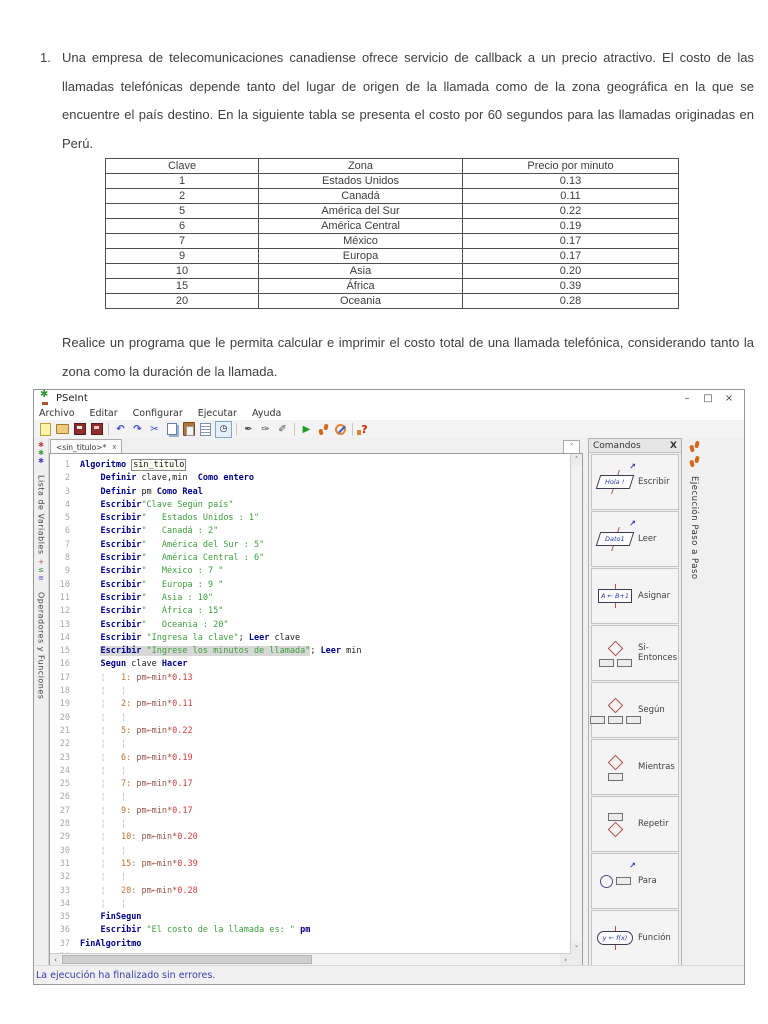 This screenshot has width=768, height=1024. What do you see at coordinates (67, 544) in the screenshot?
I see `line-number: 7` at bounding box center [67, 544].